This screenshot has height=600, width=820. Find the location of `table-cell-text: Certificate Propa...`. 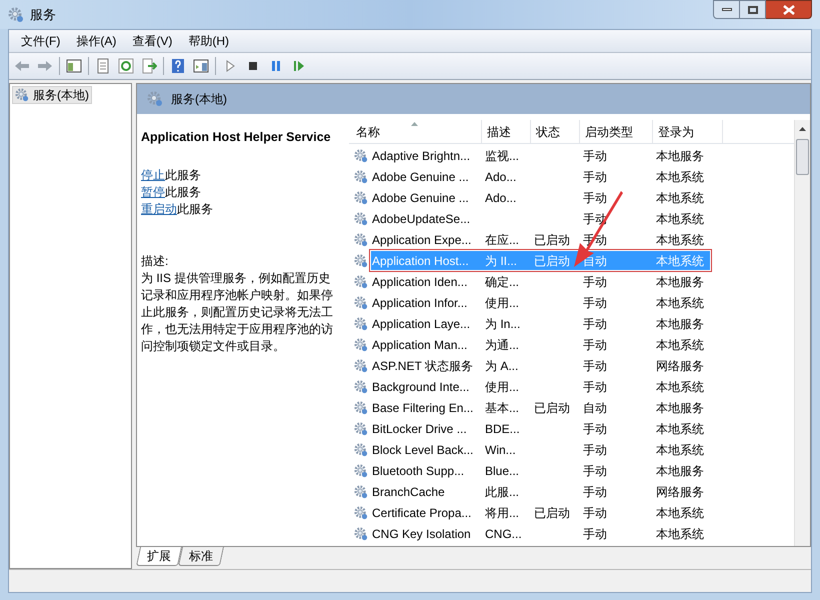

table-cell-text: Certificate Propa... is located at coordinates (421, 513).